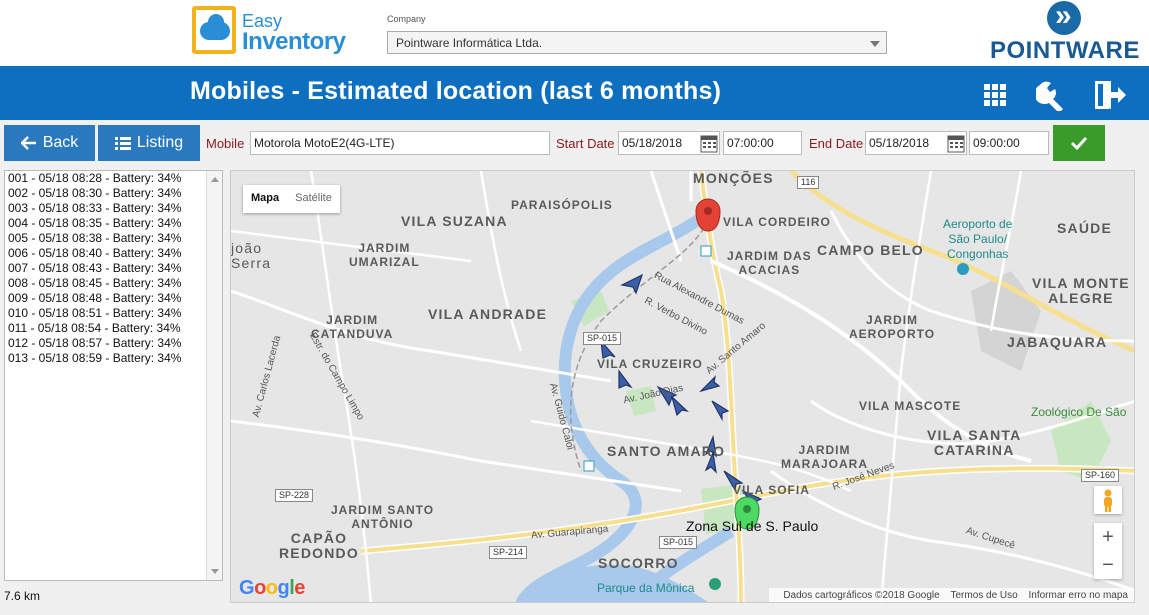 Image resolution: width=1149 pixels, height=615 pixels. What do you see at coordinates (769, 263) in the screenshot?
I see `place-label: JARDIM DAS ACACIAS` at bounding box center [769, 263].